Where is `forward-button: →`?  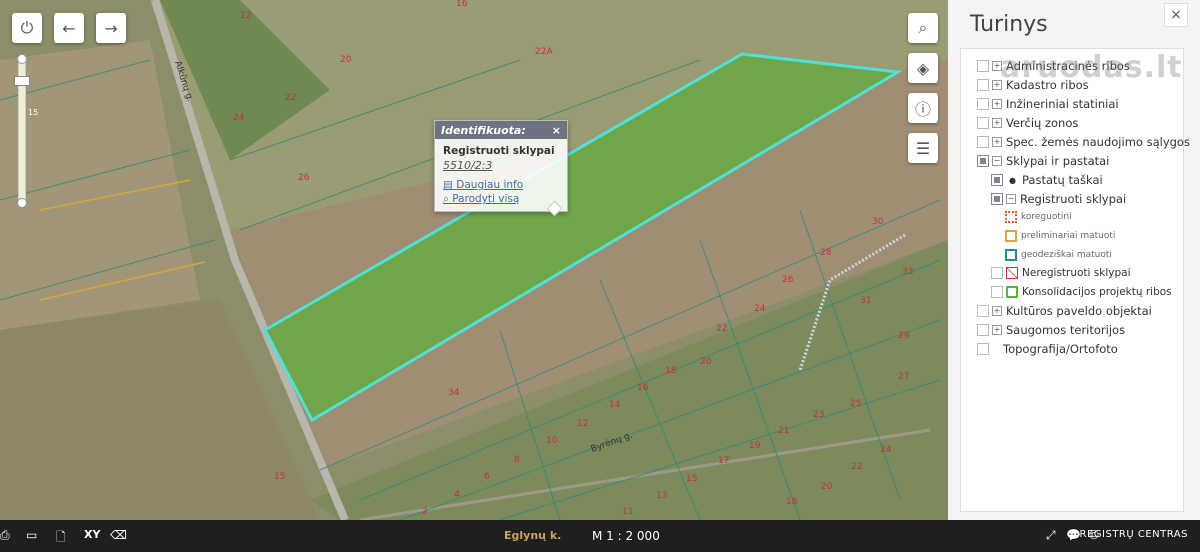 forward-button: → is located at coordinates (111, 28).